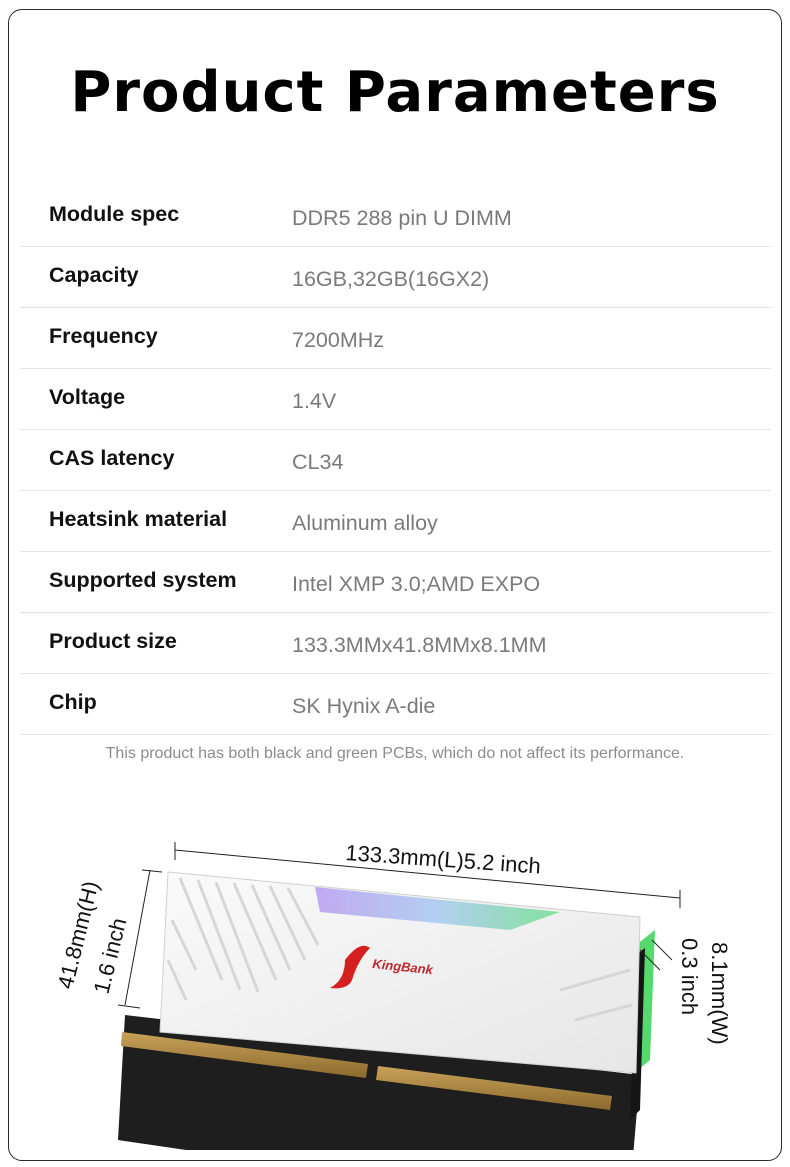  What do you see at coordinates (73, 702) in the screenshot?
I see `spec-label: Chip` at bounding box center [73, 702].